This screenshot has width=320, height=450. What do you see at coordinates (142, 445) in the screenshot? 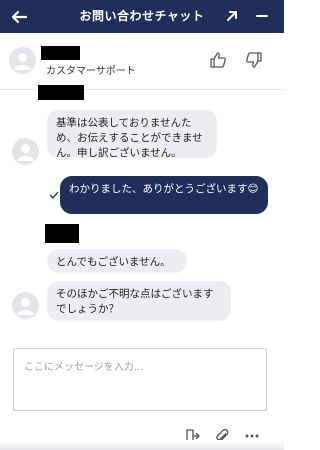
I see `bottom-edge` at bounding box center [142, 445].